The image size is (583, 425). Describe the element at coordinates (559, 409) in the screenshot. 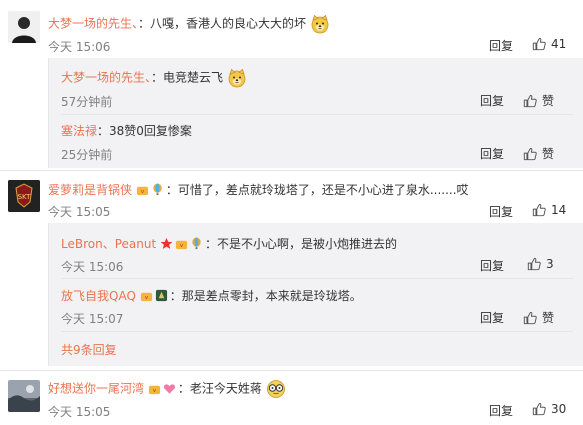

I see `like-count: 30` at that location.